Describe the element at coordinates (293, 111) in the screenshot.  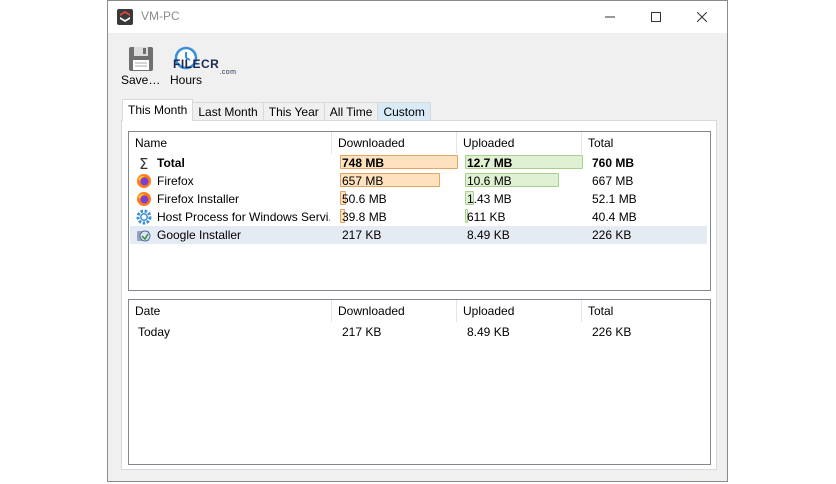
I see `tab-this-year: This Year` at that location.